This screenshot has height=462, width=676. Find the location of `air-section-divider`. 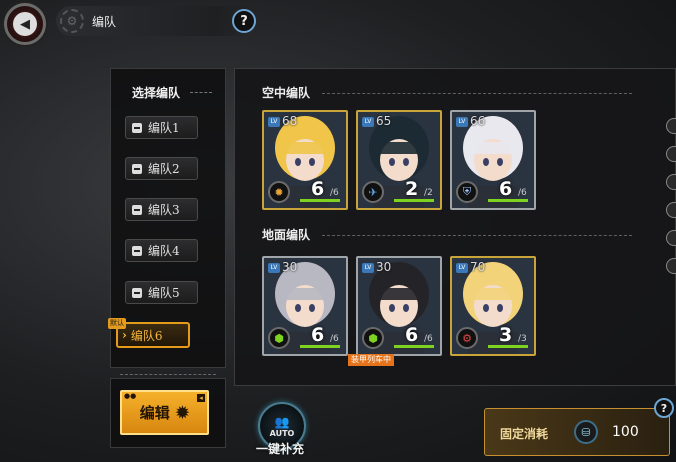

air-section-divider is located at coordinates (477, 93).